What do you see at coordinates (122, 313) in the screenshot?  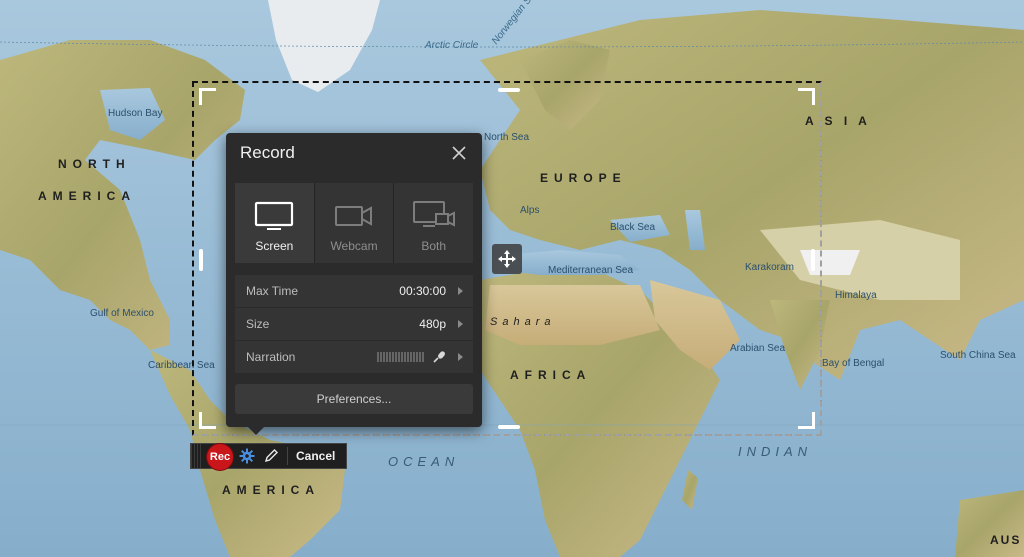 I see `map-label-gulf-of-mexico: Gulf of Mexico` at bounding box center [122, 313].